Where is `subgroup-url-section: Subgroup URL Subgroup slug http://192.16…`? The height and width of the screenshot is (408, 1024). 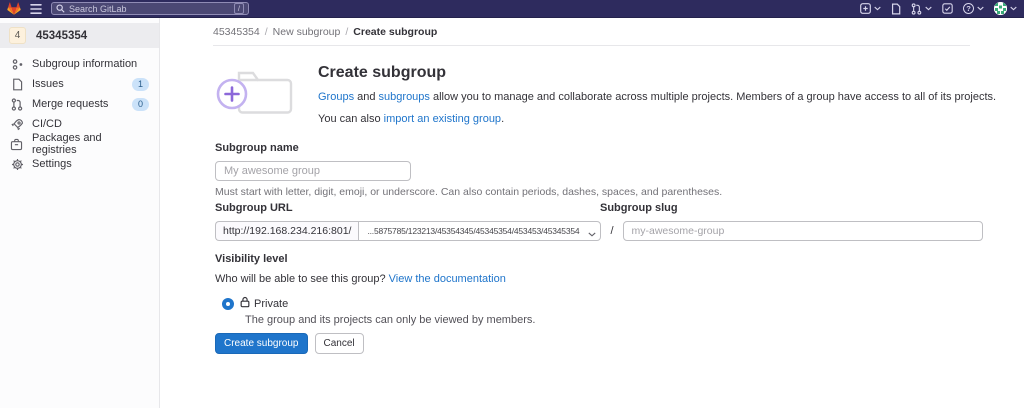
subgroup-url-section: Subgroup URL Subgroup slug http://192.16… is located at coordinates (599, 221).